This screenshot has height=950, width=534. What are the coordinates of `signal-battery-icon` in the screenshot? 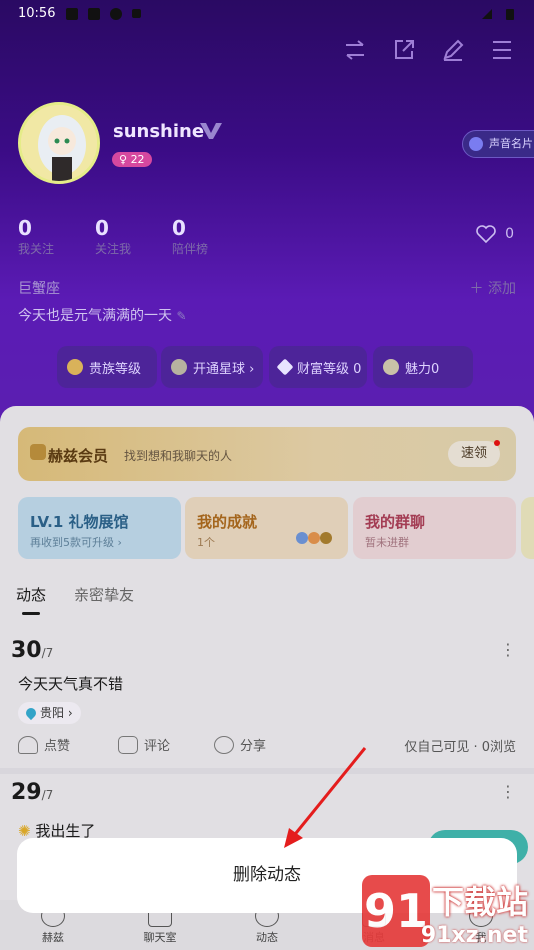 It's located at (500, 13).